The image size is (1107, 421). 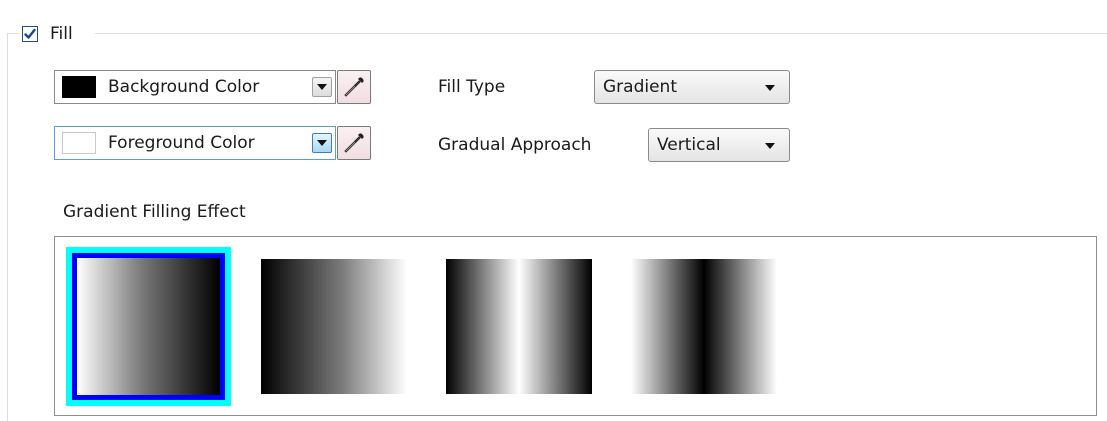 I want to click on gradient-option-light-to-dark, so click(x=148, y=326).